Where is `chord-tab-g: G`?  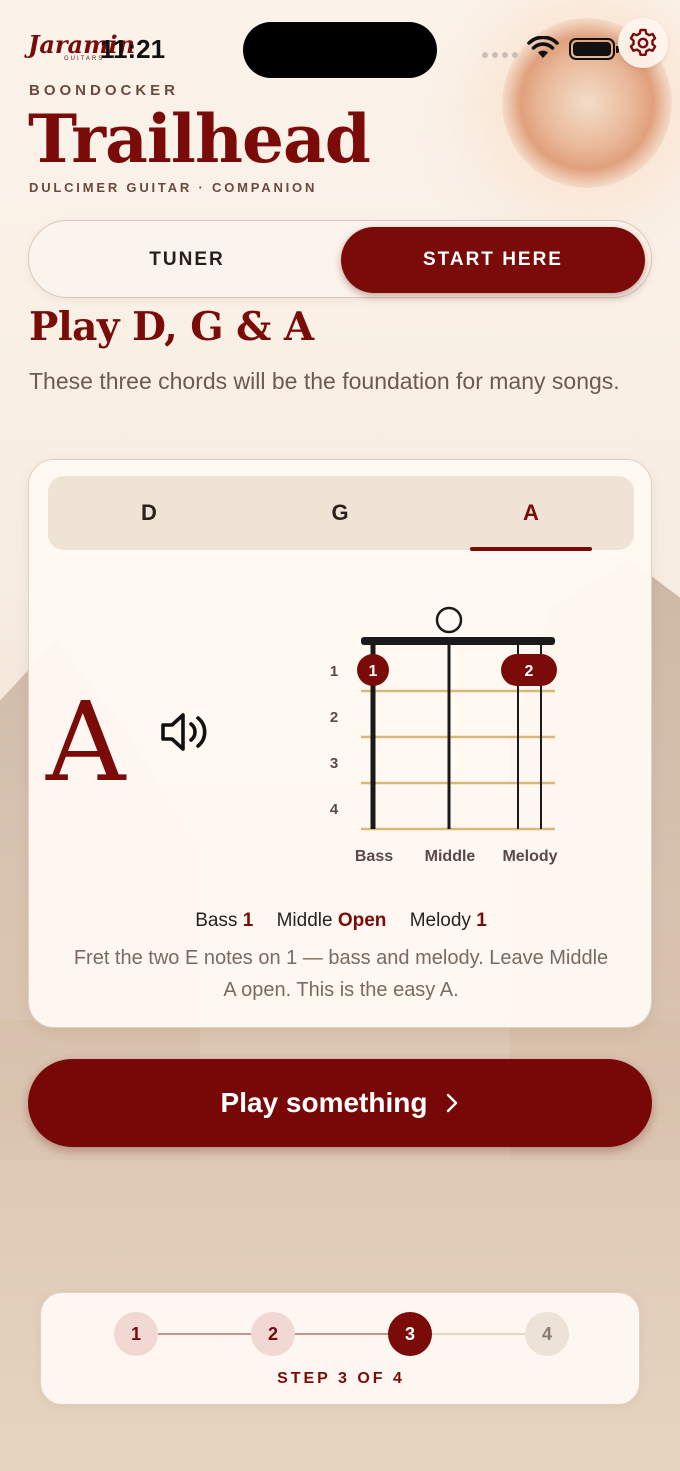
chord-tab-g: G is located at coordinates (340, 513).